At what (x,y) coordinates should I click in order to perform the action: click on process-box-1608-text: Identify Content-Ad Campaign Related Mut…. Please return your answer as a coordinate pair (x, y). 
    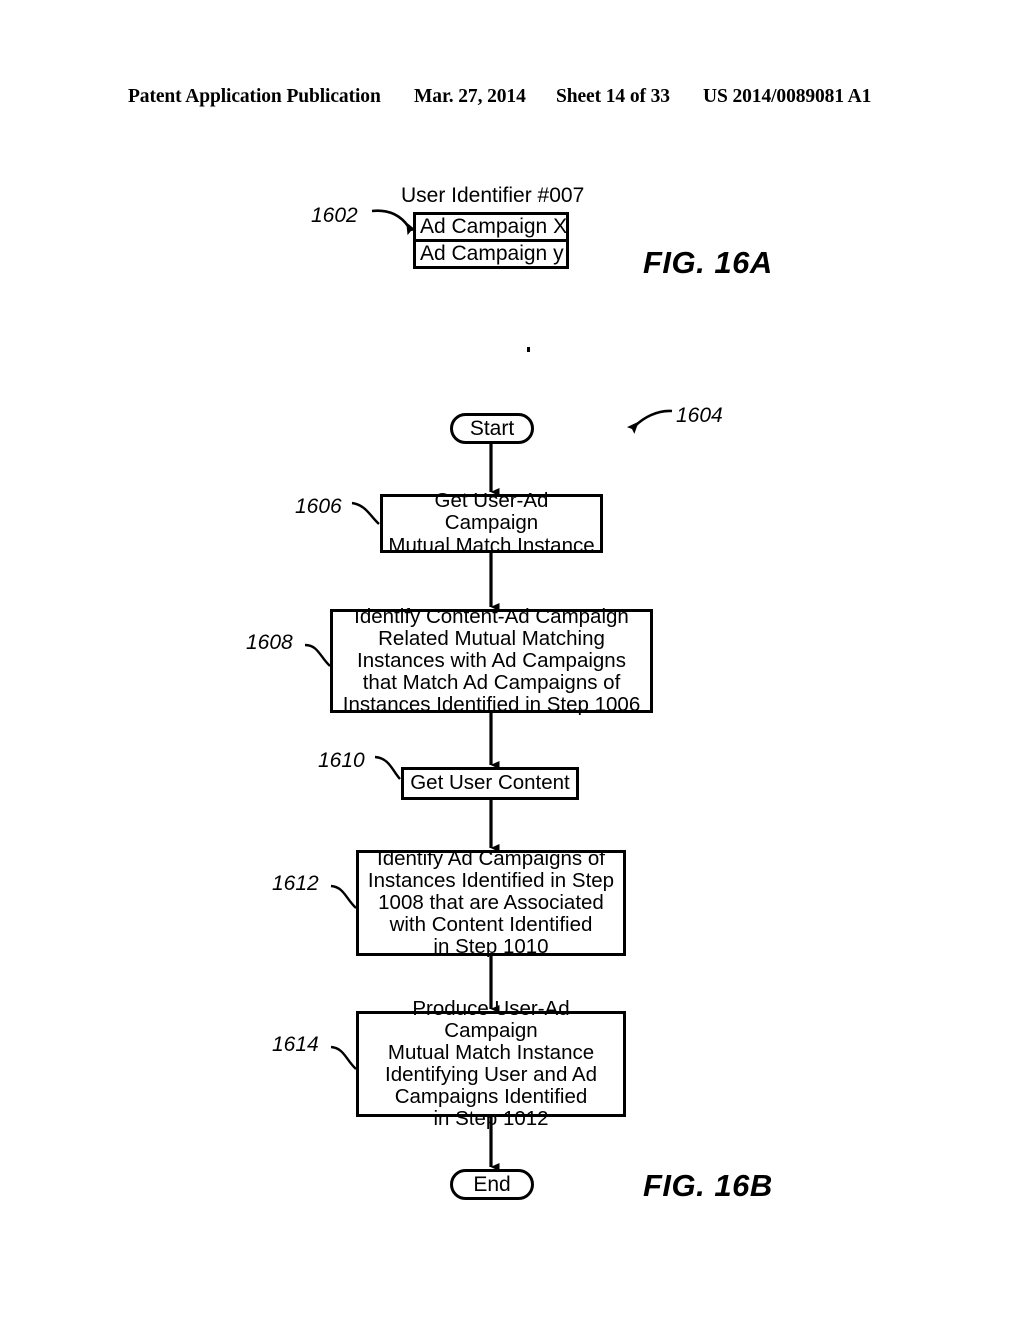
    Looking at the image, I should click on (491, 660).